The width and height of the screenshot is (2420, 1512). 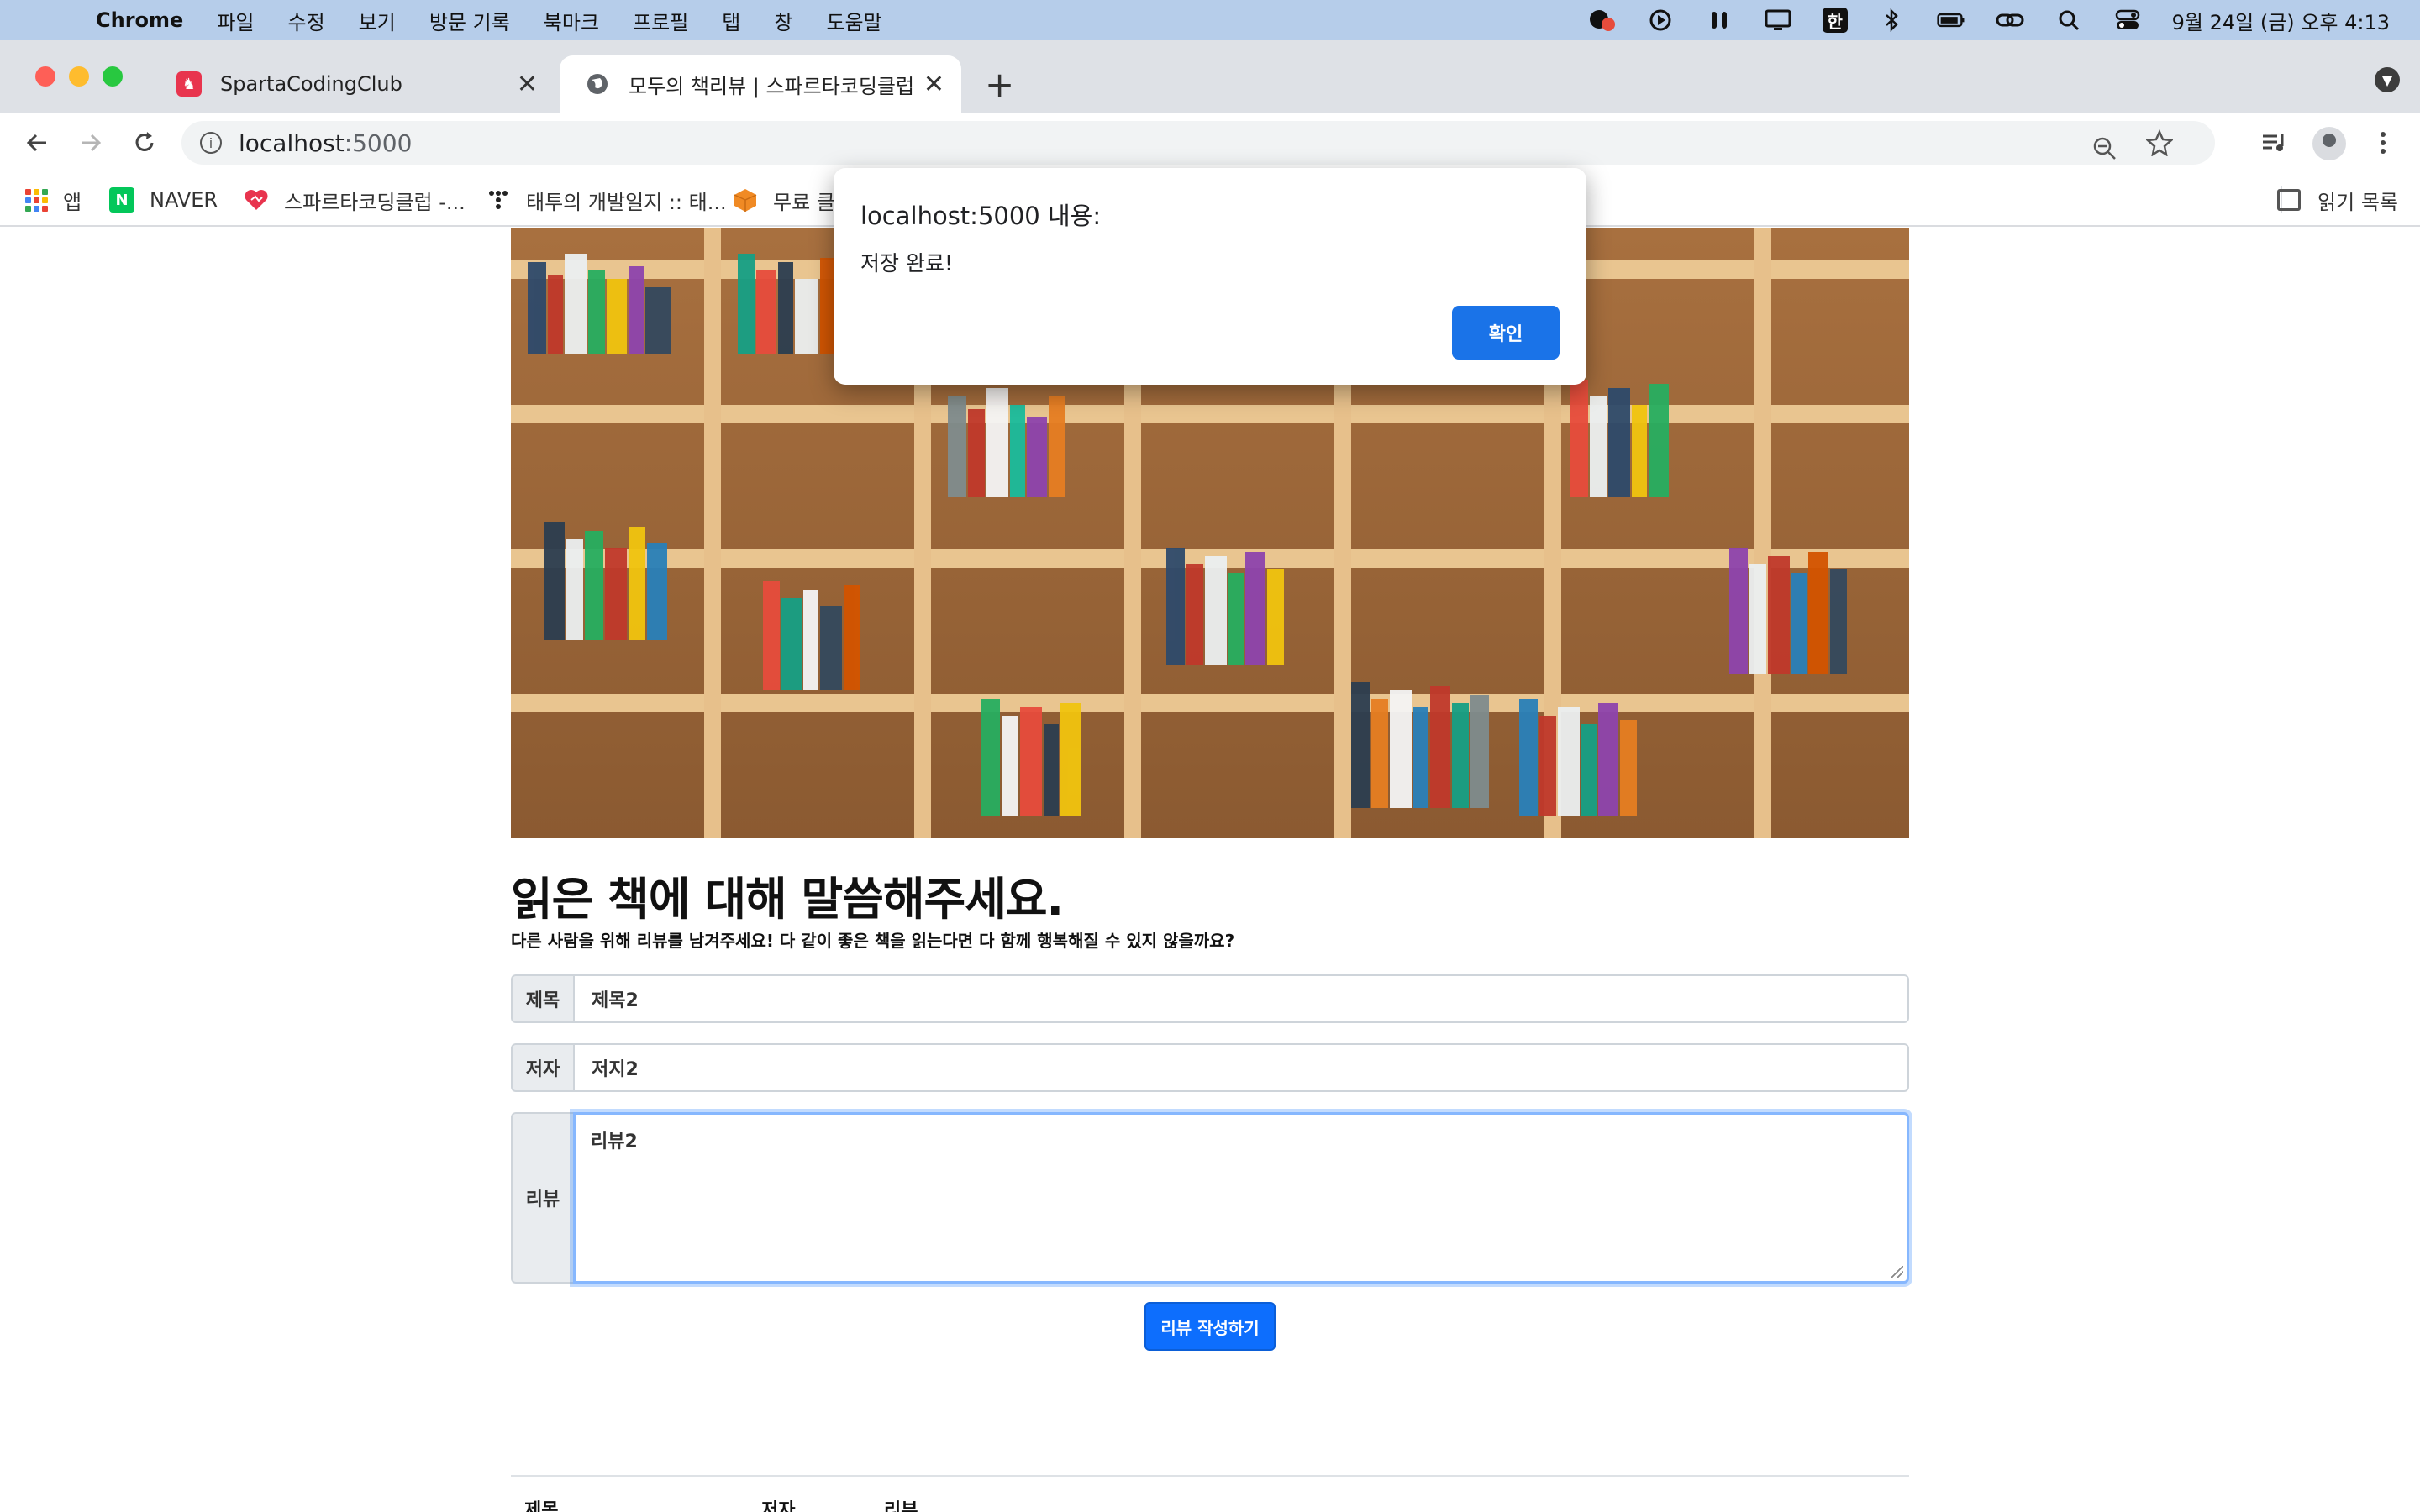 What do you see at coordinates (2289, 200) in the screenshot?
I see `reading-list-icon` at bounding box center [2289, 200].